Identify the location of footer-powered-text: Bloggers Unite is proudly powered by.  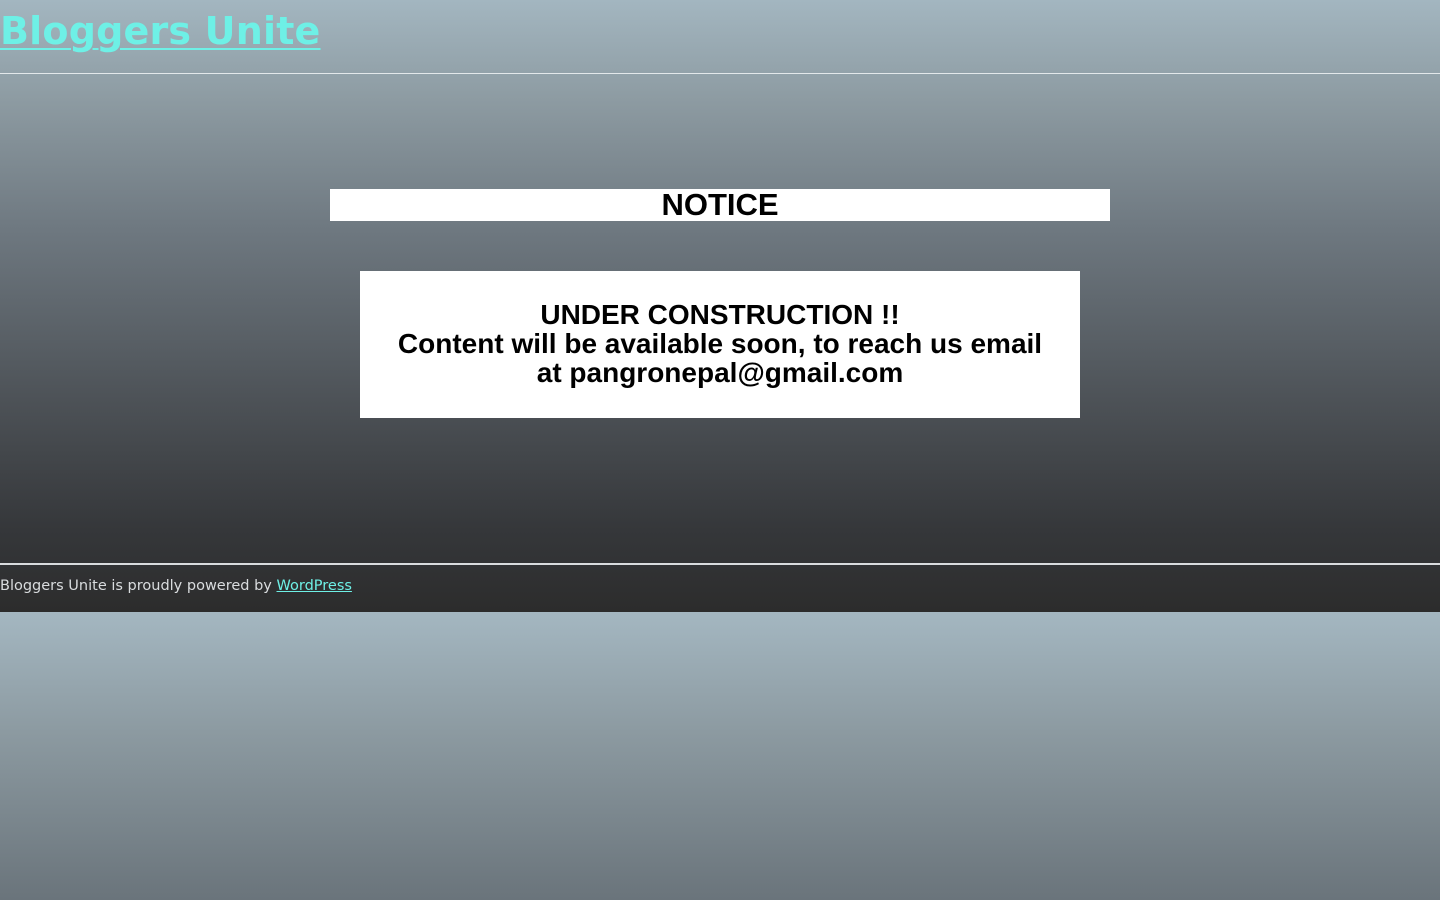
(138, 586).